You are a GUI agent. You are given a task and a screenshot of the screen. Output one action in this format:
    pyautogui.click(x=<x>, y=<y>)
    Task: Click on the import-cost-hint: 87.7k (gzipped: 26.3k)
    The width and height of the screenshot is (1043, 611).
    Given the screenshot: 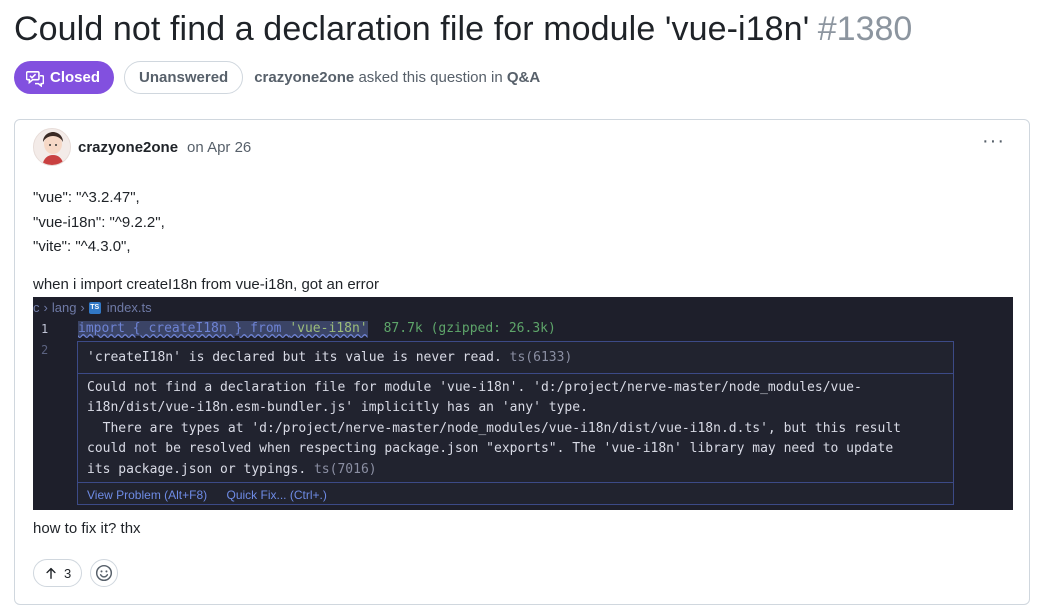 What is the action you would take?
    pyautogui.click(x=469, y=328)
    